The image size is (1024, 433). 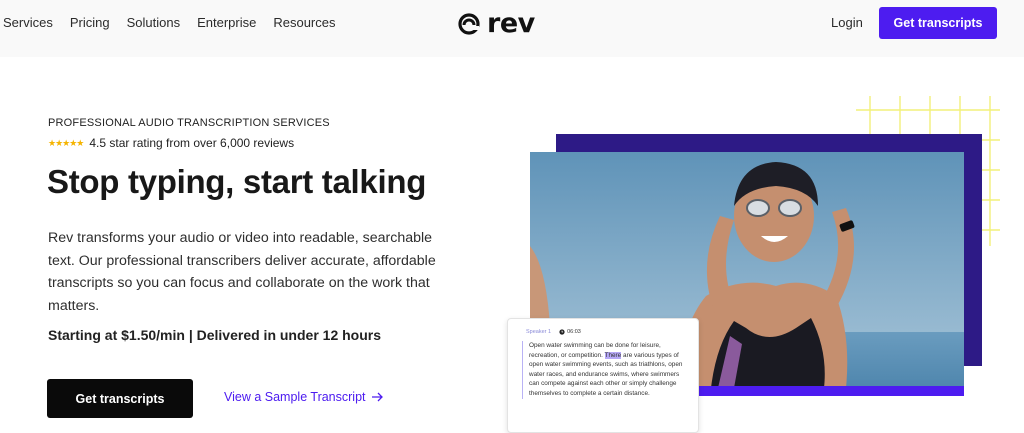 What do you see at coordinates (539, 332) in the screenshot?
I see `speaker-label: Speaker 1` at bounding box center [539, 332].